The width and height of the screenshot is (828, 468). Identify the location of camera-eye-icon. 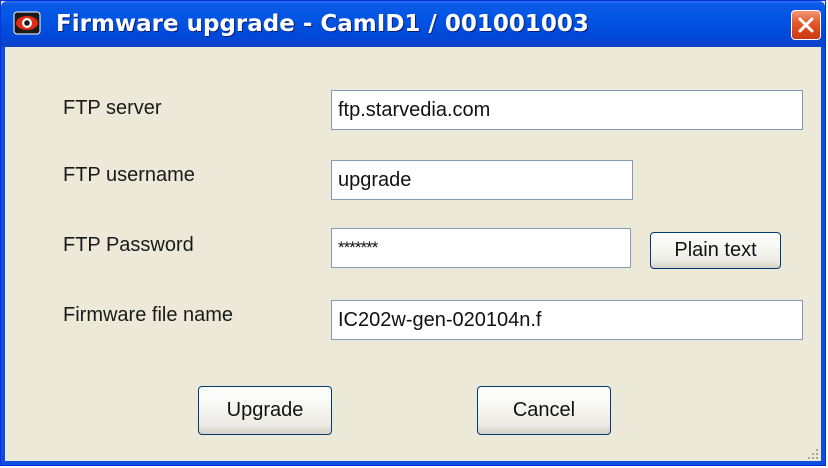
(27, 23).